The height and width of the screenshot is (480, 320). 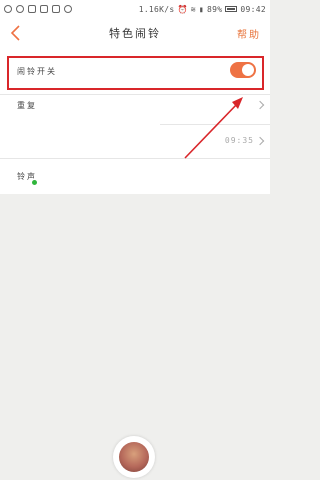 I want to click on annotation-arrow, so click(x=213, y=128).